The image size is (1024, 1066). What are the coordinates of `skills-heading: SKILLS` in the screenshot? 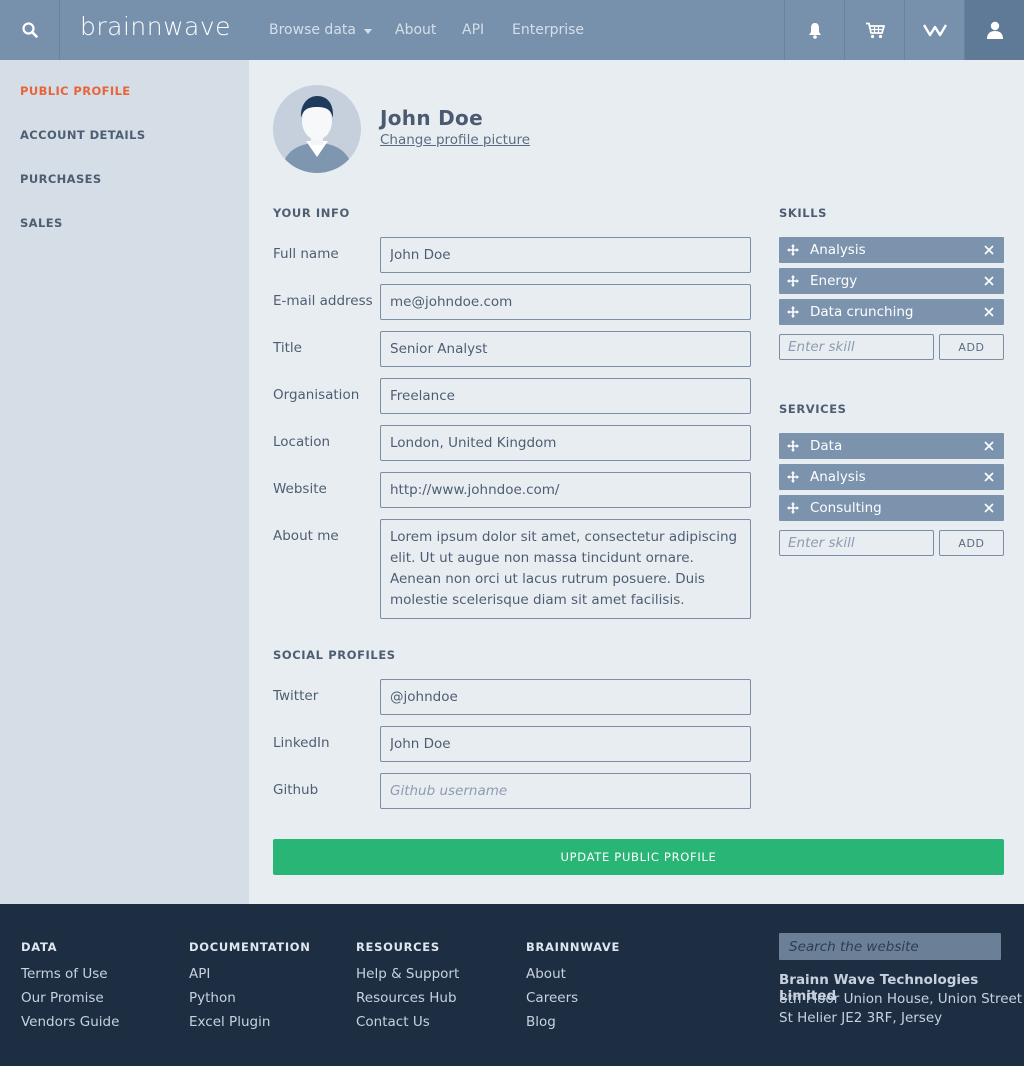 It's located at (803, 213).